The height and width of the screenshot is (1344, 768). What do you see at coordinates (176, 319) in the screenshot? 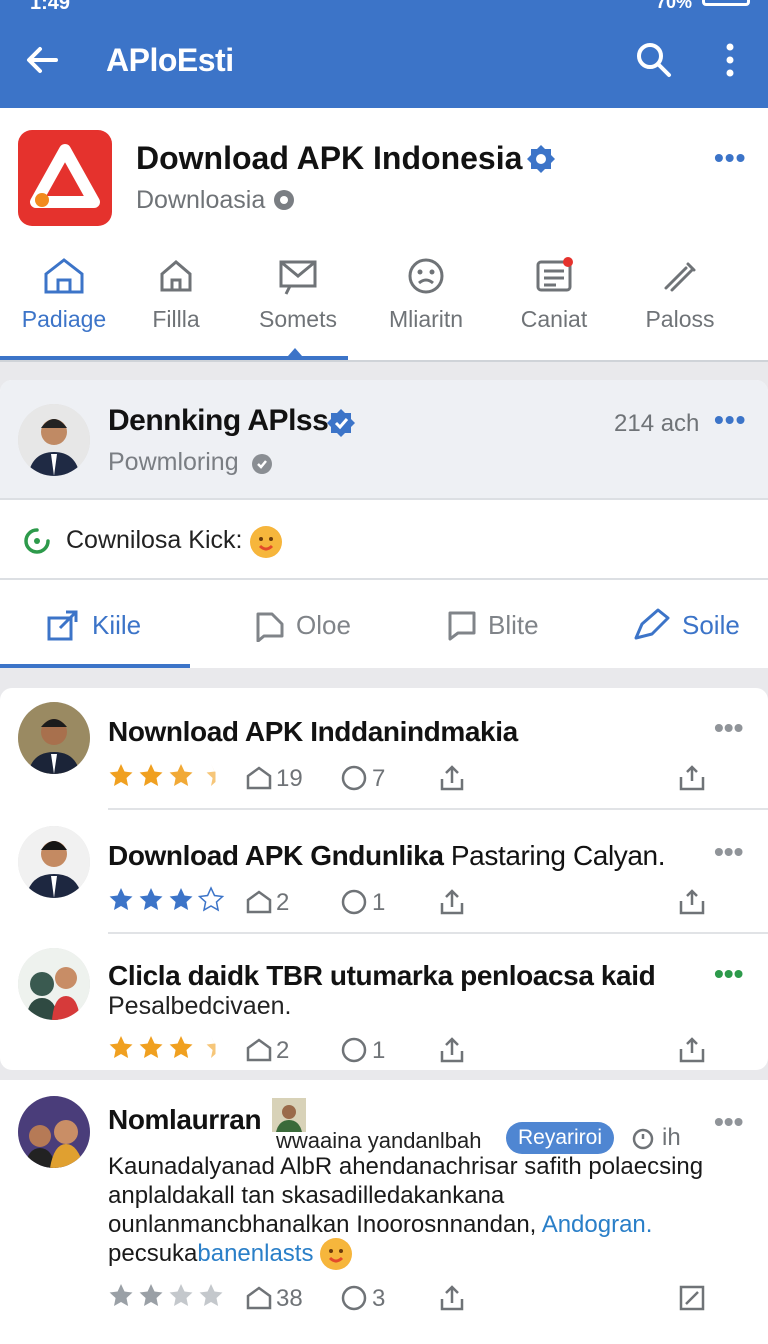
I see `tab-label: Fillla` at bounding box center [176, 319].